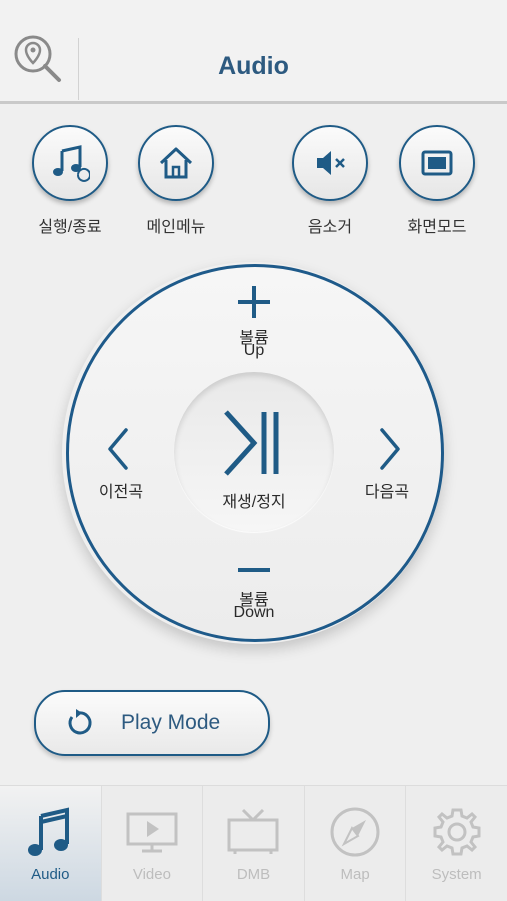  What do you see at coordinates (176, 227) in the screenshot?
I see `main-menu-label: 메인메뉴` at bounding box center [176, 227].